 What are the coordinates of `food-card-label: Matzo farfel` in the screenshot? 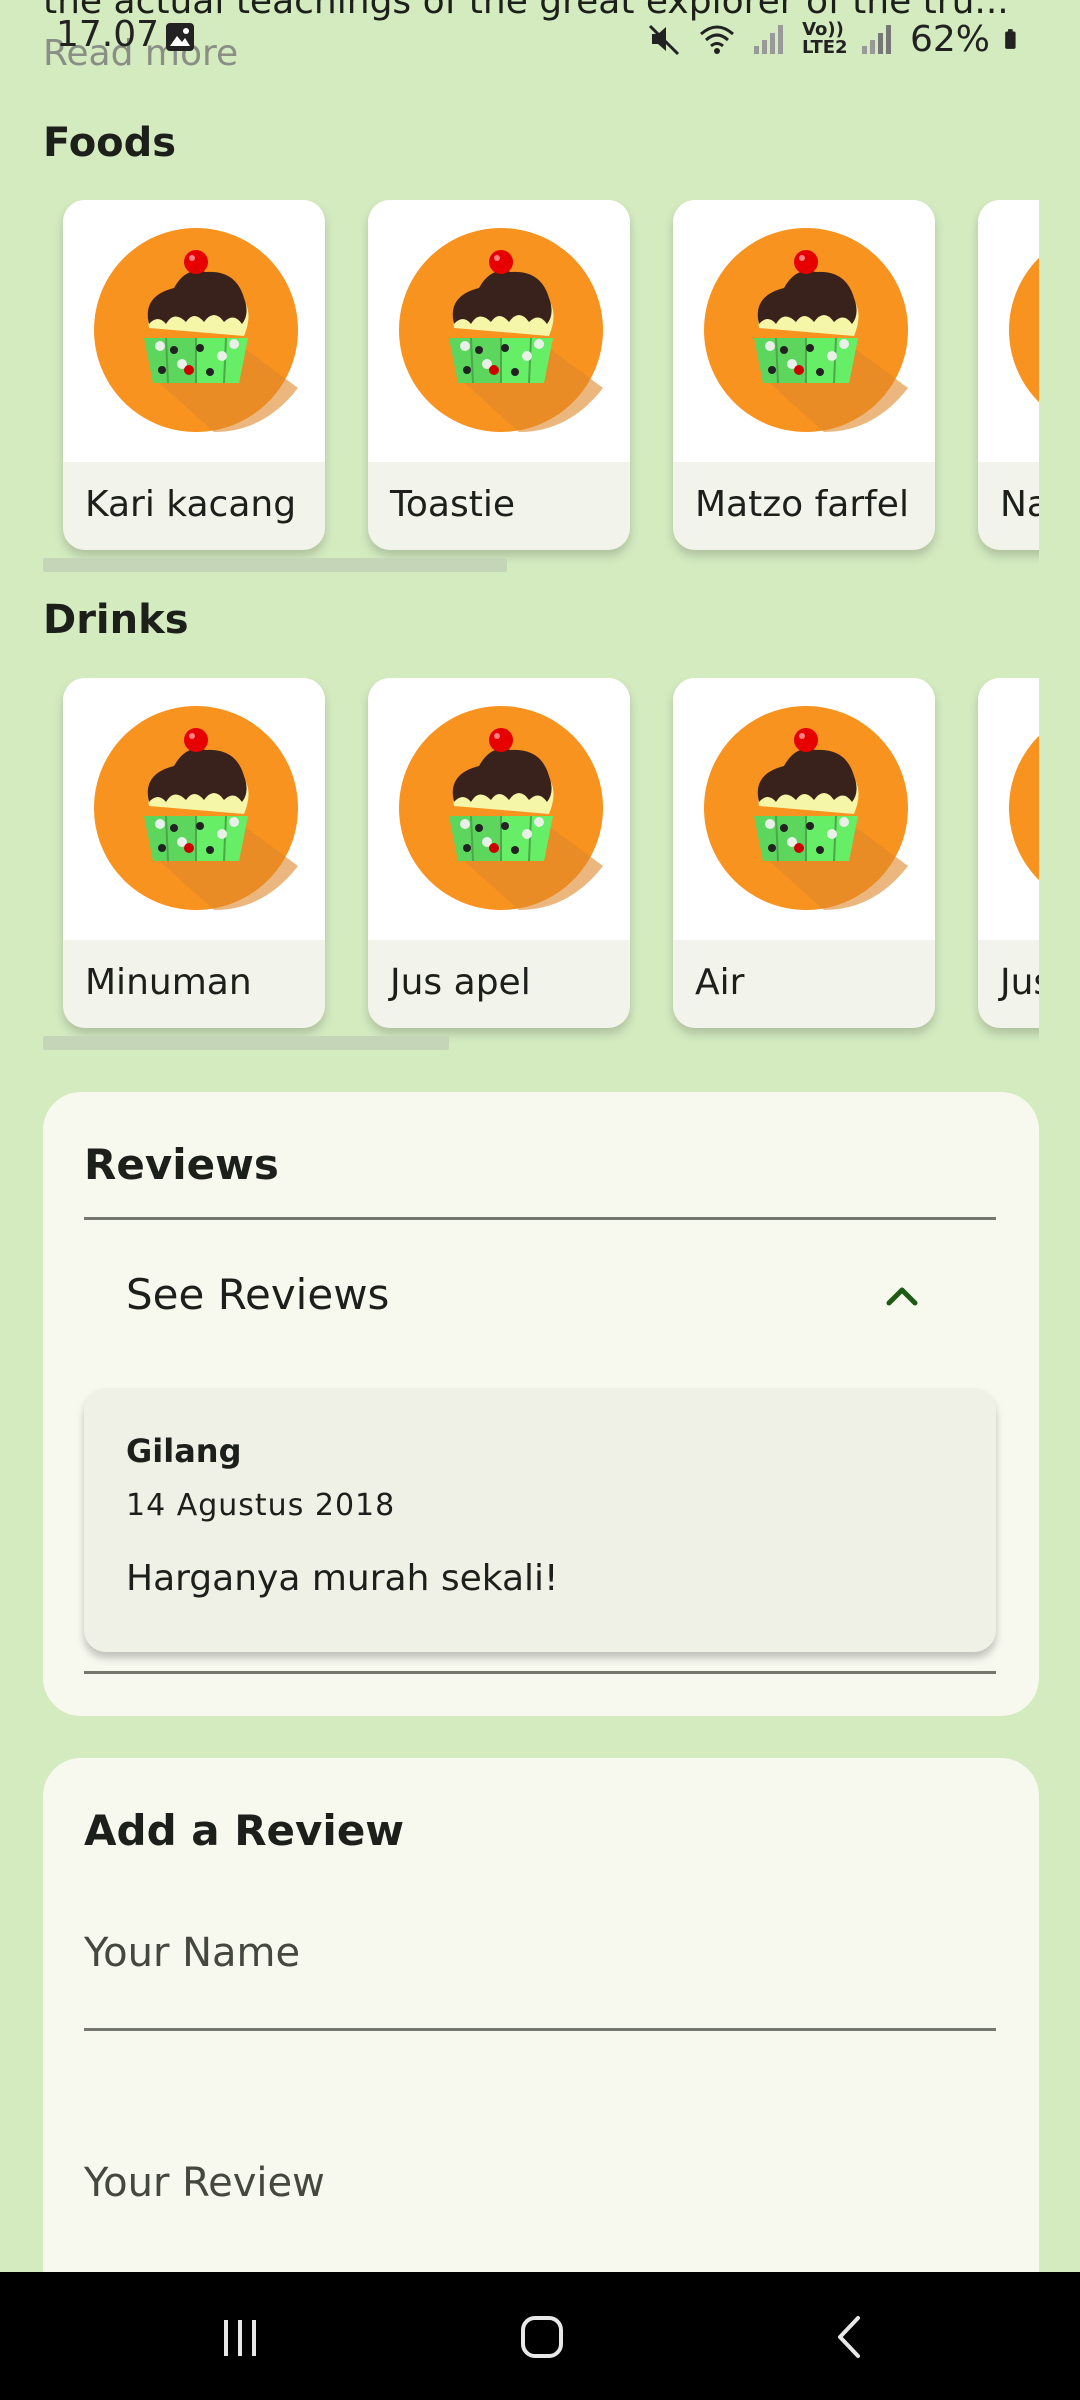 It's located at (802, 504).